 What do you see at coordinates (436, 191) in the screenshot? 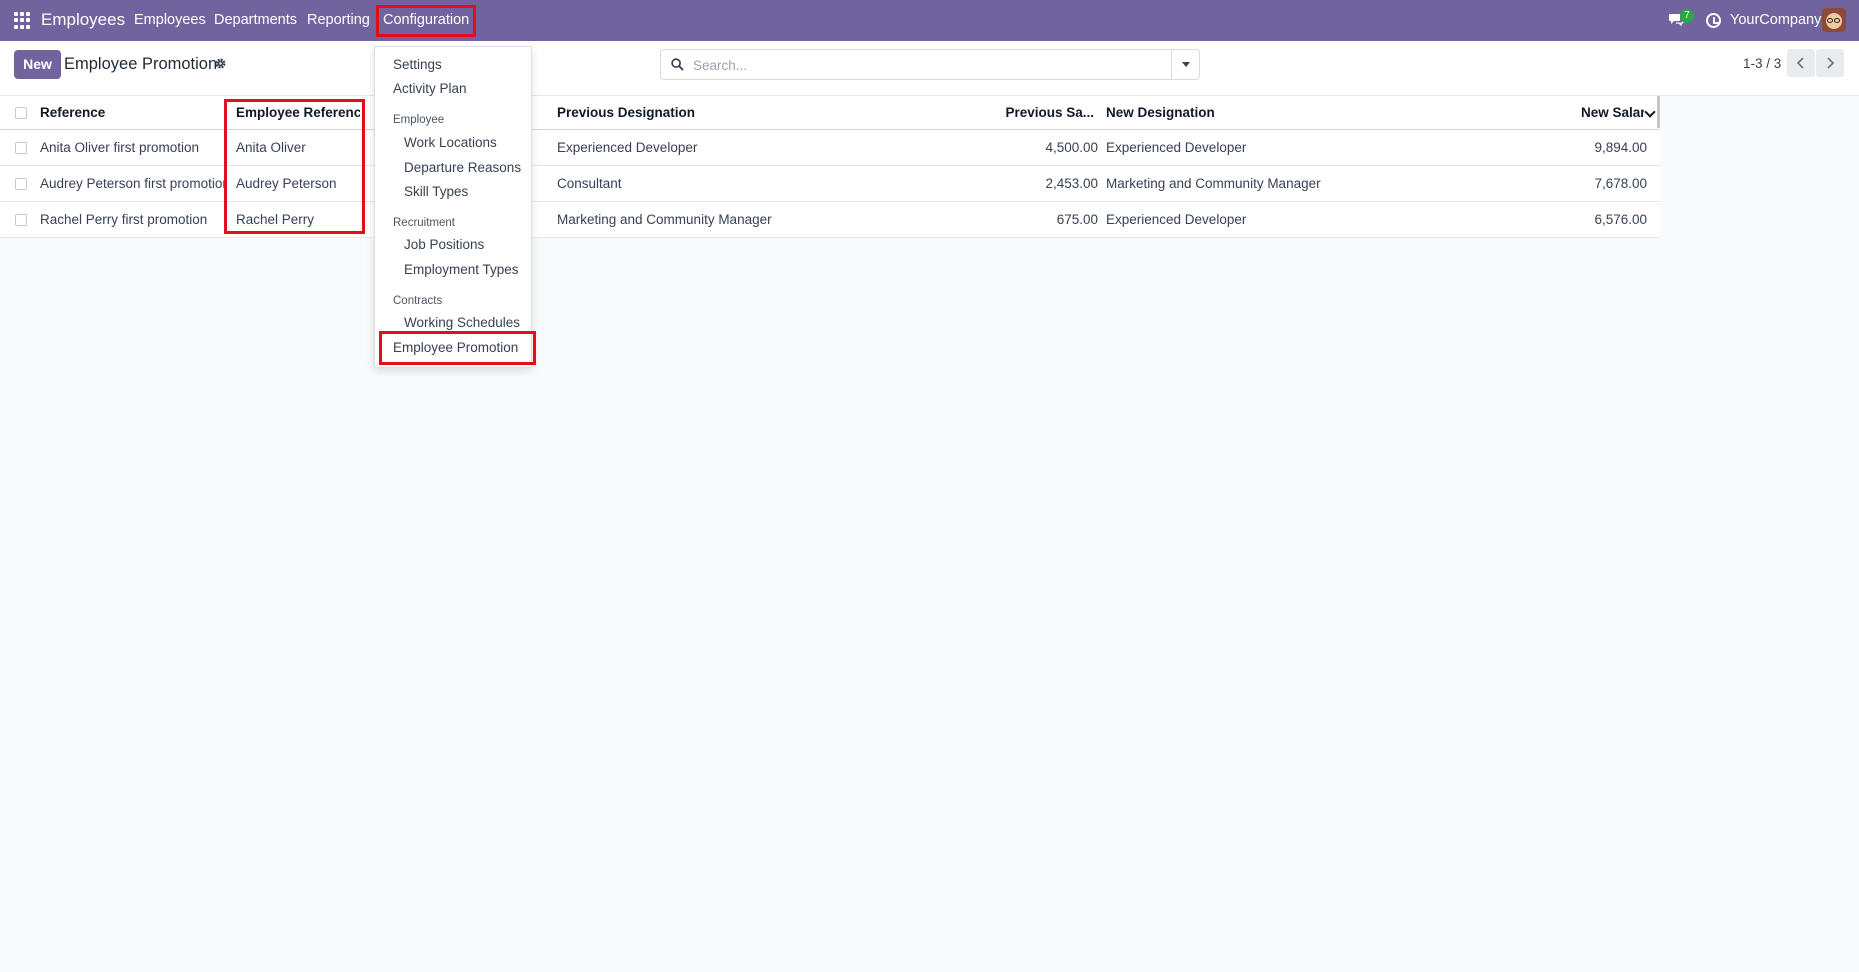
I see `menu-item-skill-types: Skill Types` at bounding box center [436, 191].